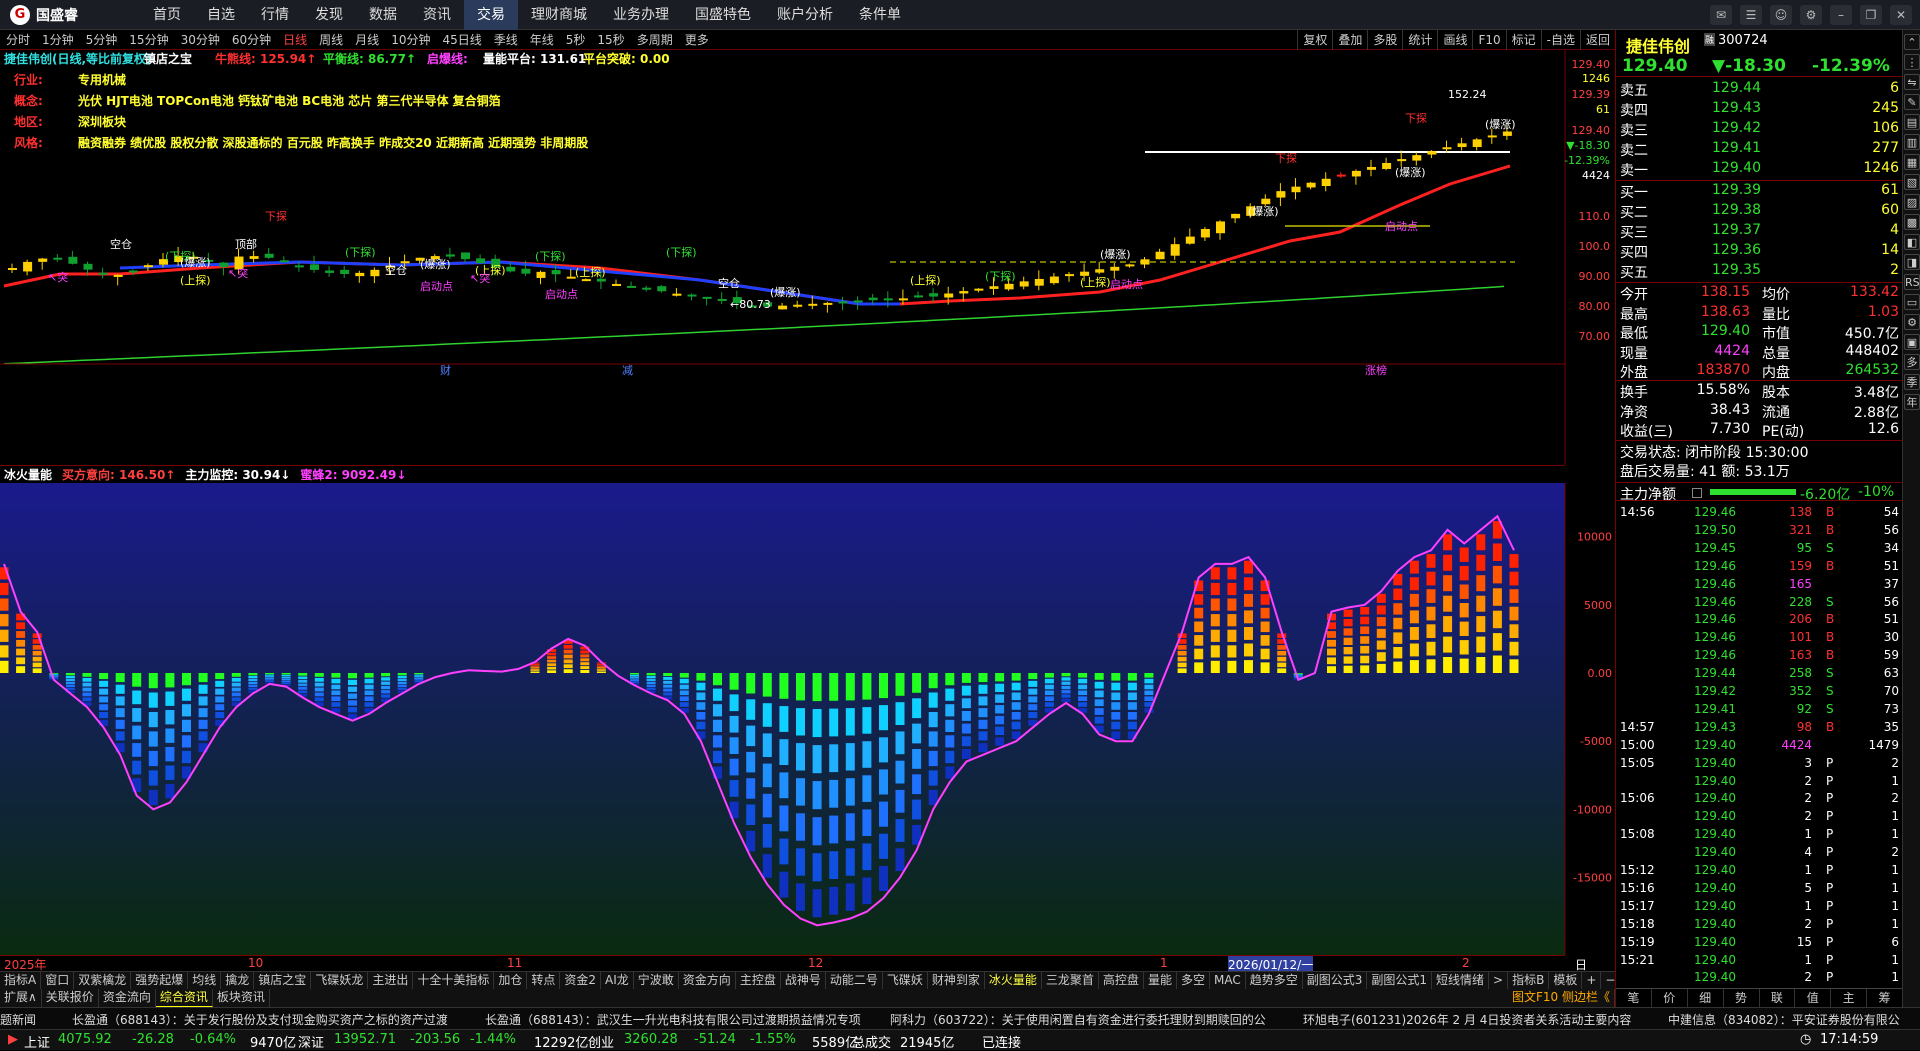 The image size is (1920, 1051). What do you see at coordinates (329, 15) in the screenshot?
I see `menu-item: 发现` at bounding box center [329, 15].